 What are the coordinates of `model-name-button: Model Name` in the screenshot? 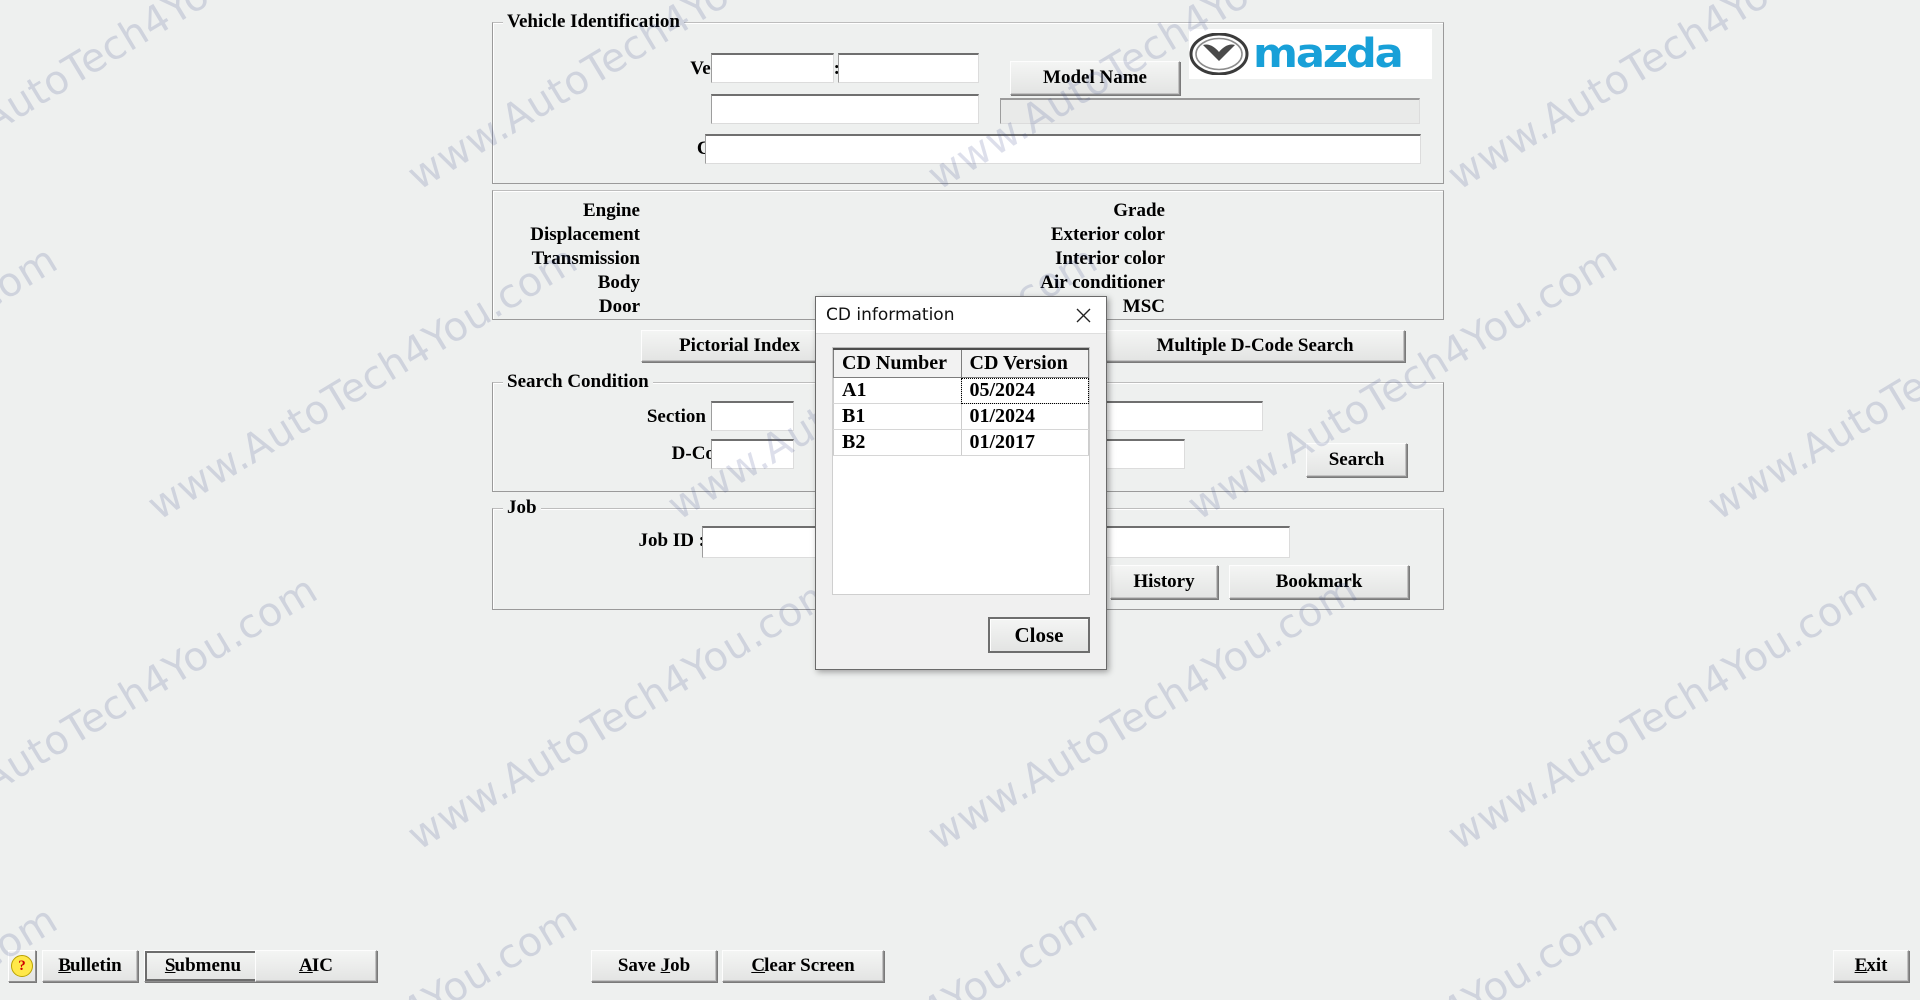 It's located at (1095, 78).